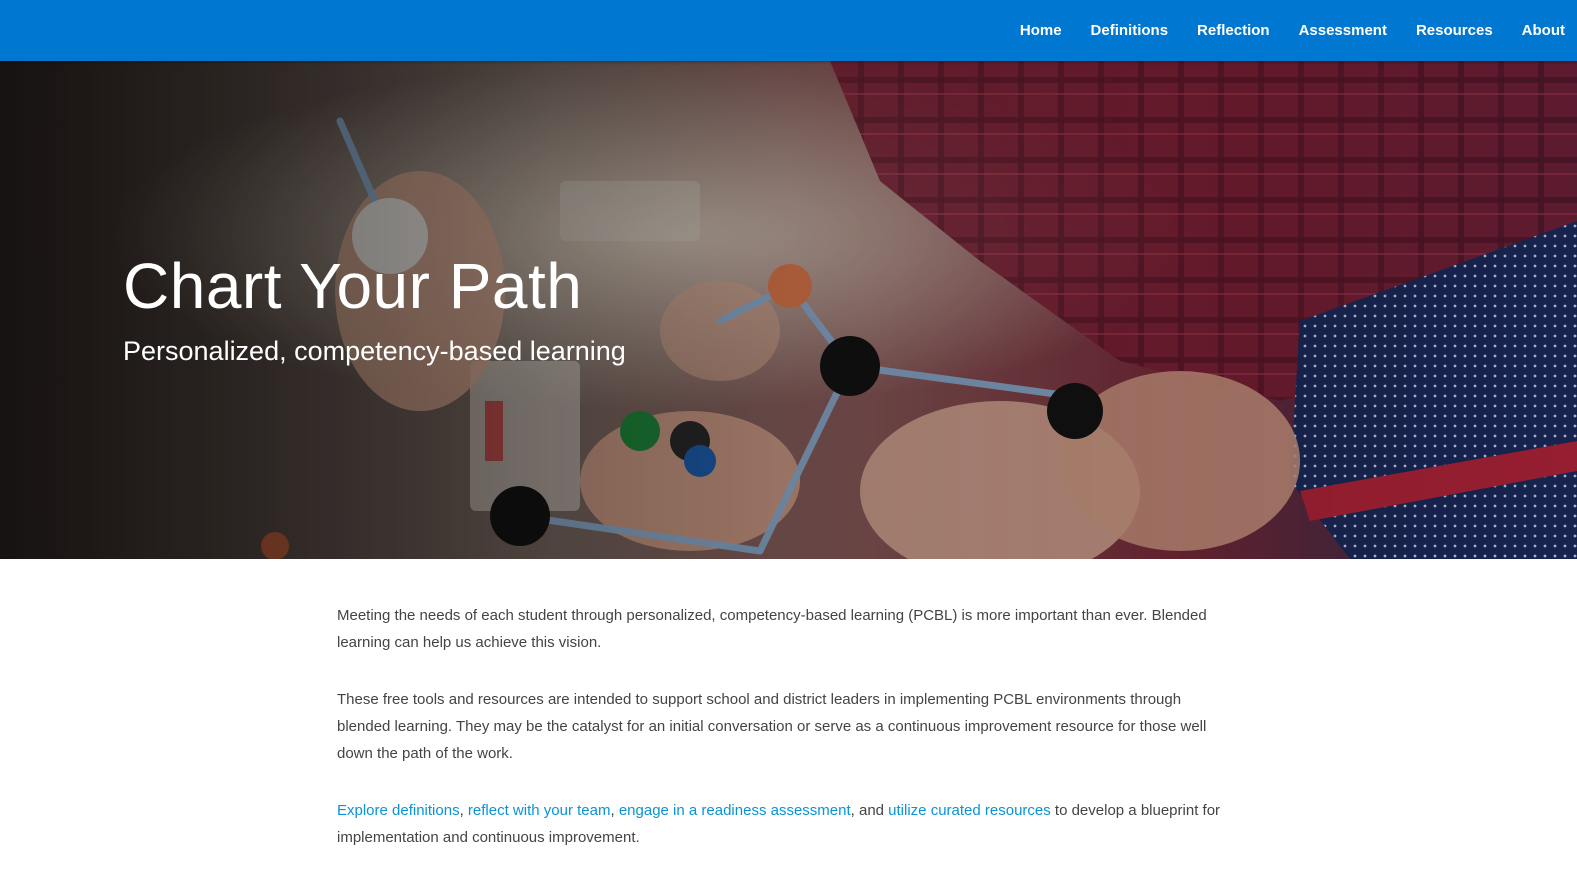  Describe the element at coordinates (1543, 30) in the screenshot. I see `nav-item-about: About` at that location.